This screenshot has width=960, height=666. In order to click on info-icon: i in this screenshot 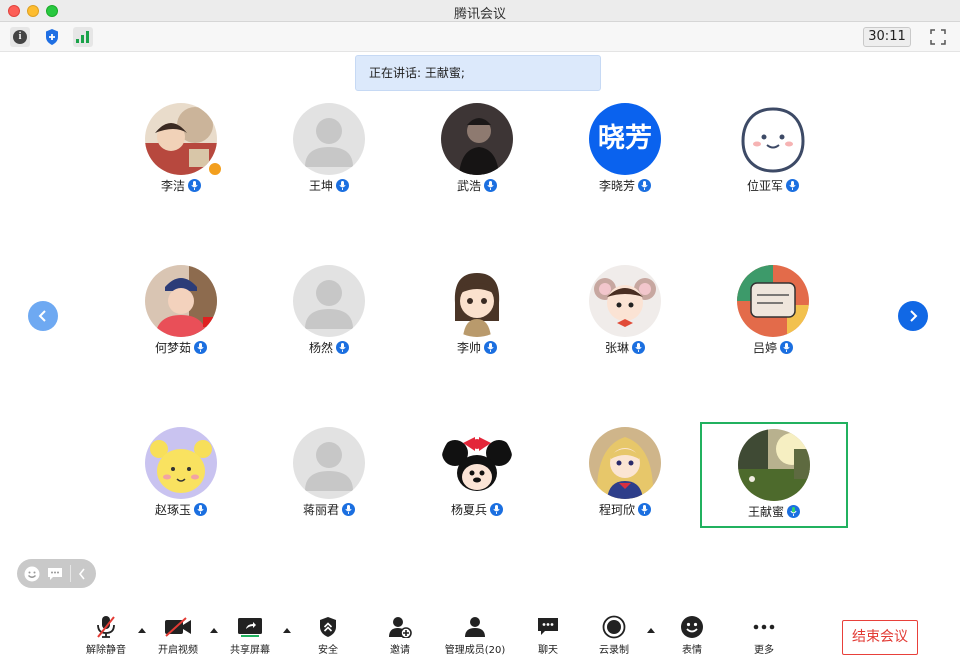, I will do `click(20, 37)`.